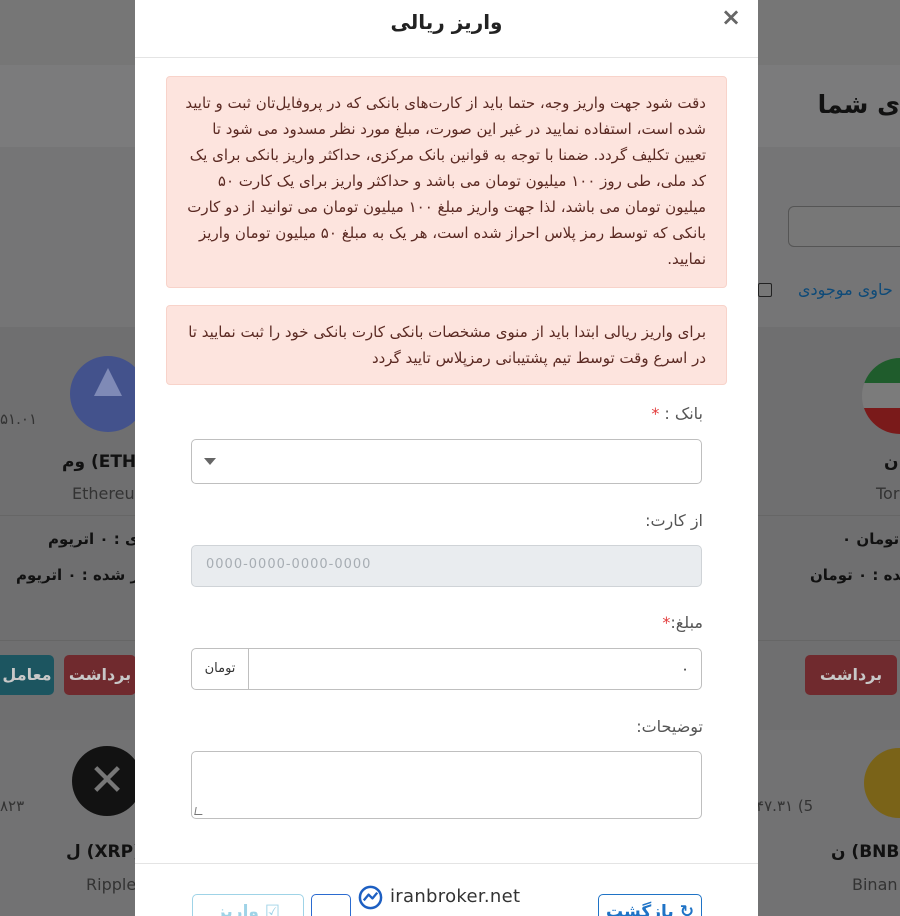  Describe the element at coordinates (107, 781) in the screenshot. I see `ripple-icon: ✕` at that location.